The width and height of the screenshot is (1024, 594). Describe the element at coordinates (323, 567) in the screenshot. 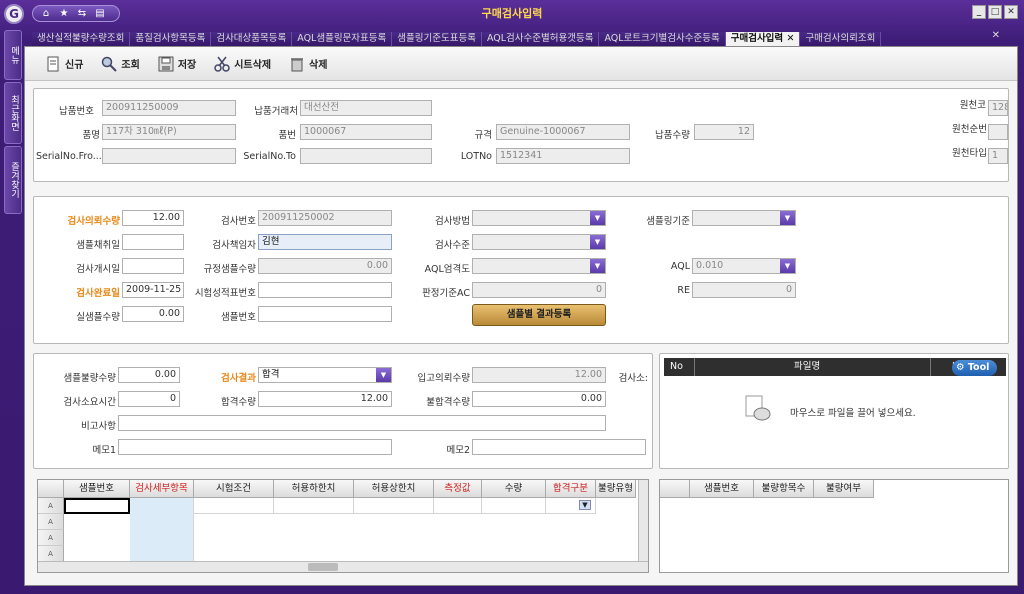

I see `scroll-thumb` at that location.